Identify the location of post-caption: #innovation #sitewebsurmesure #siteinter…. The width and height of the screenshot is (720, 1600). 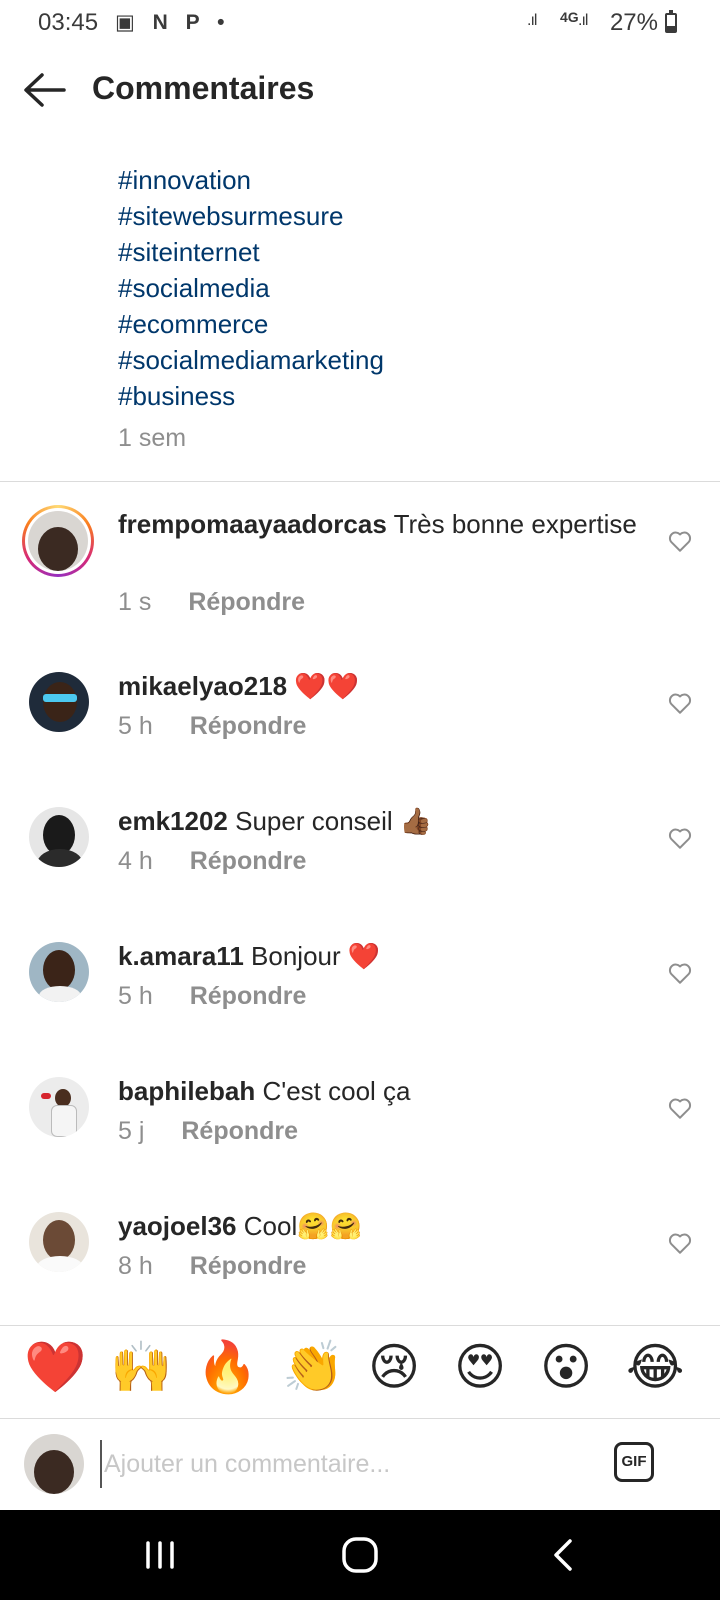
(251, 307).